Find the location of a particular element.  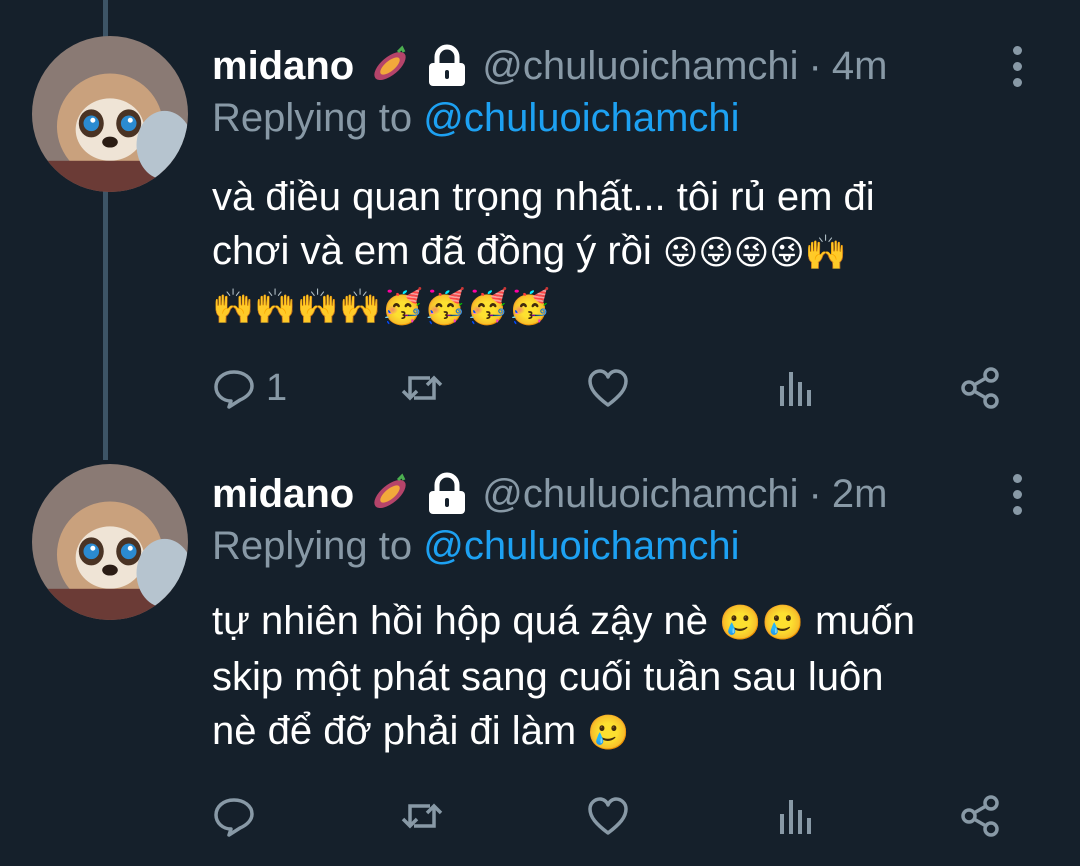

reply-button is located at coordinates (239, 816).